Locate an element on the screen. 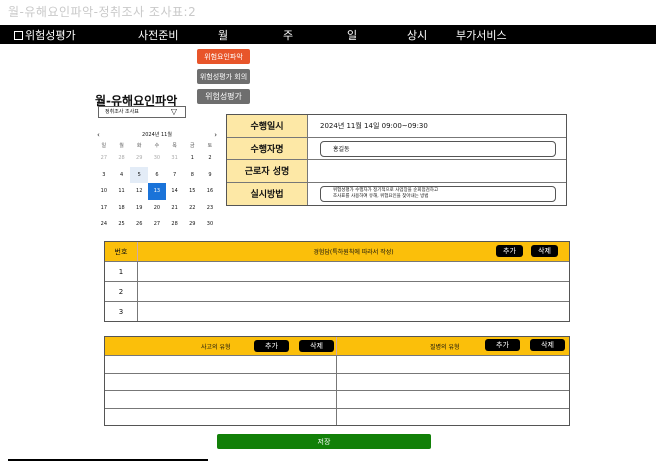 The height and width of the screenshot is (461, 656). disease-type-header: 질병의 유형 추가 삭제 is located at coordinates (453, 346).